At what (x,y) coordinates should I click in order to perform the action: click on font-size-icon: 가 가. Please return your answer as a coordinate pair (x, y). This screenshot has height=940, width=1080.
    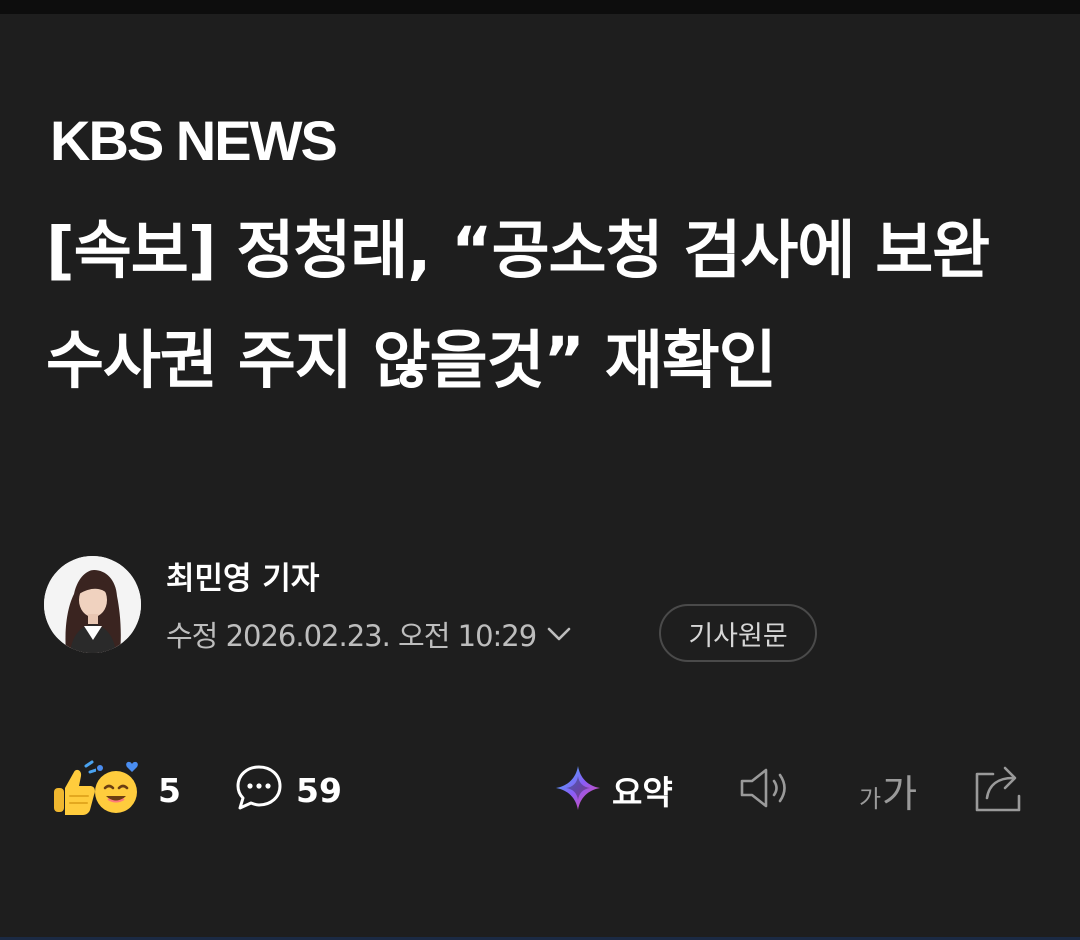
    Looking at the image, I should click on (888, 790).